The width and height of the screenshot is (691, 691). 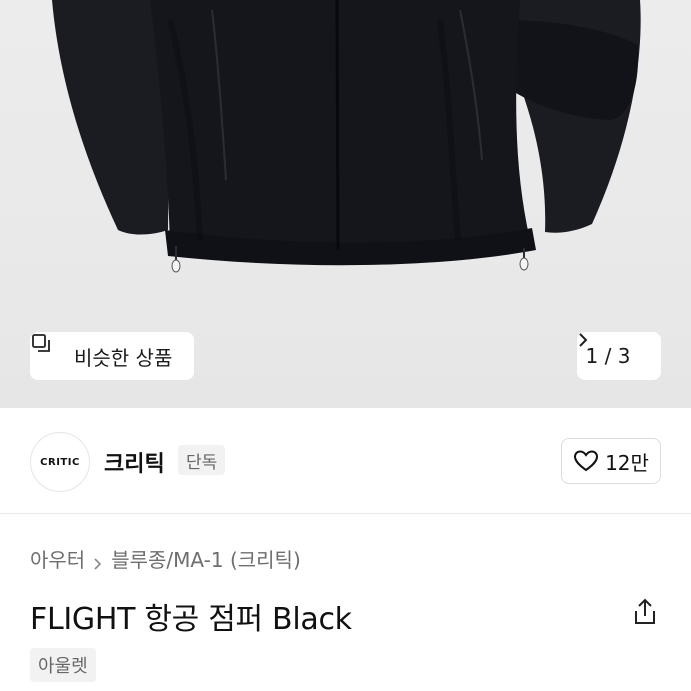 What do you see at coordinates (49, 350) in the screenshot?
I see `similar-items-icon` at bounding box center [49, 350].